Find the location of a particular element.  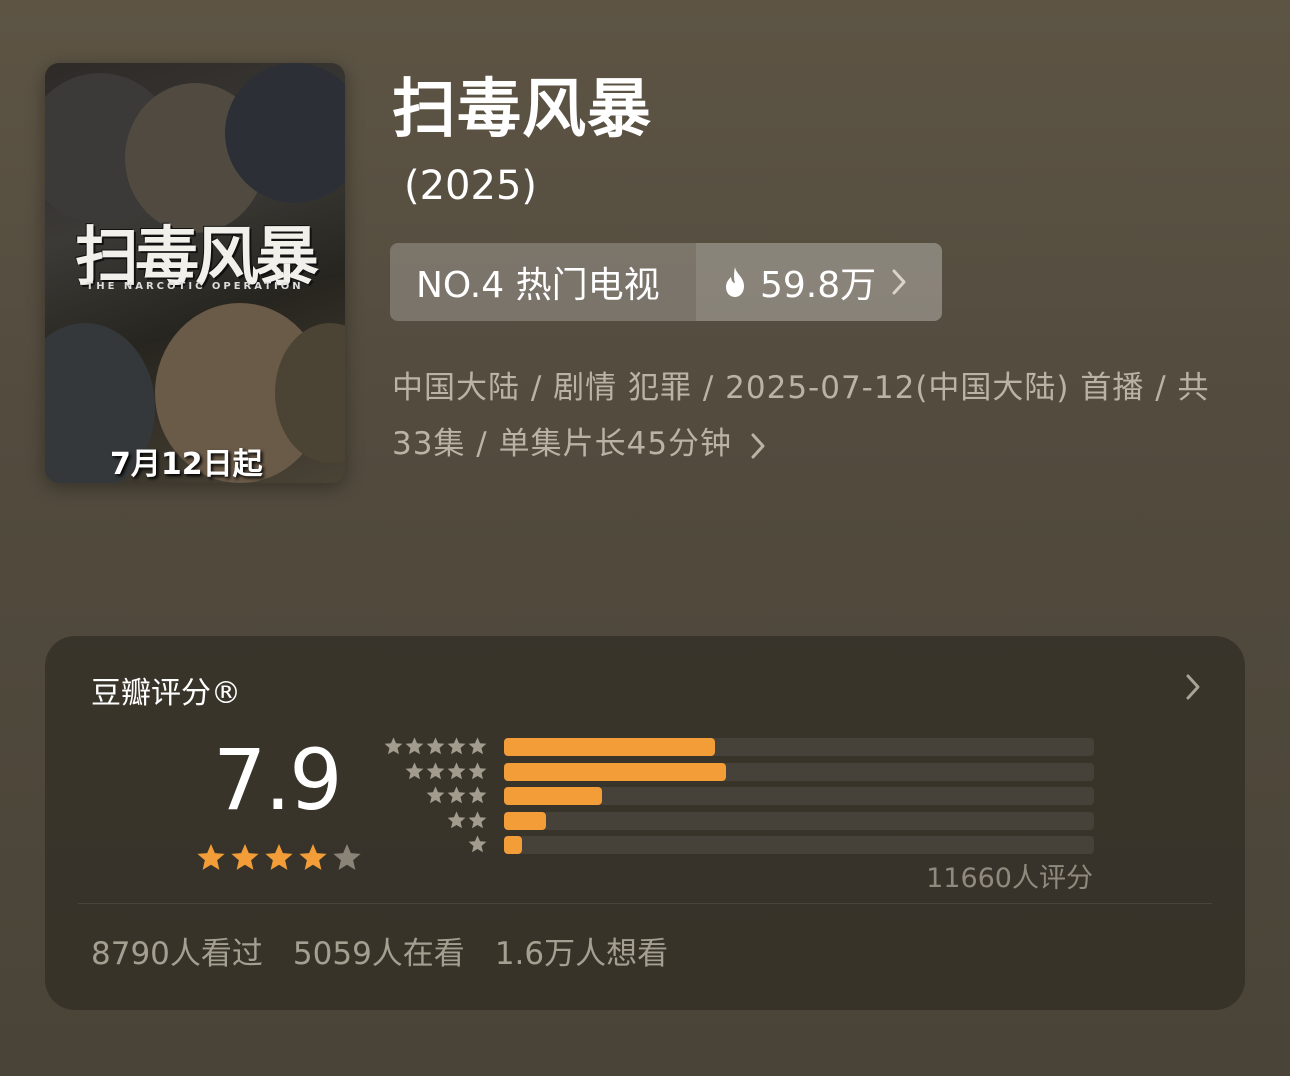

score-stars is located at coordinates (279, 858).